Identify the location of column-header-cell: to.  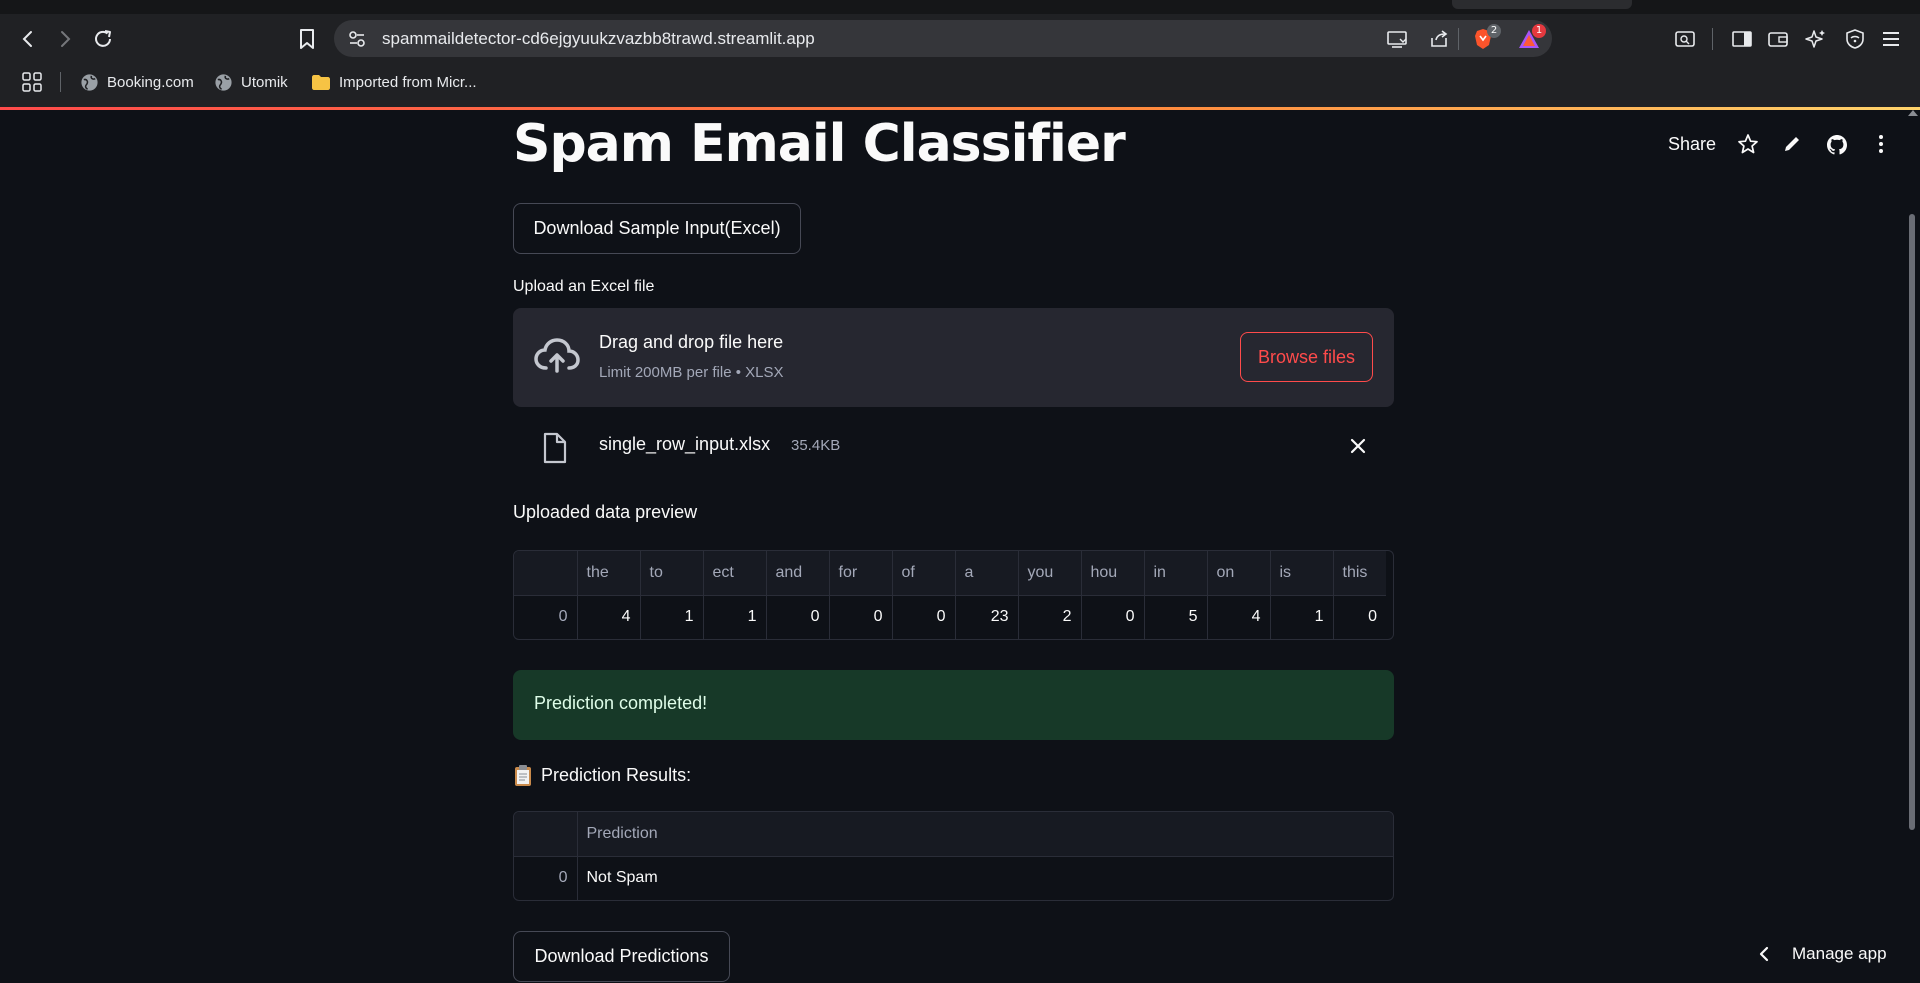
(672, 573).